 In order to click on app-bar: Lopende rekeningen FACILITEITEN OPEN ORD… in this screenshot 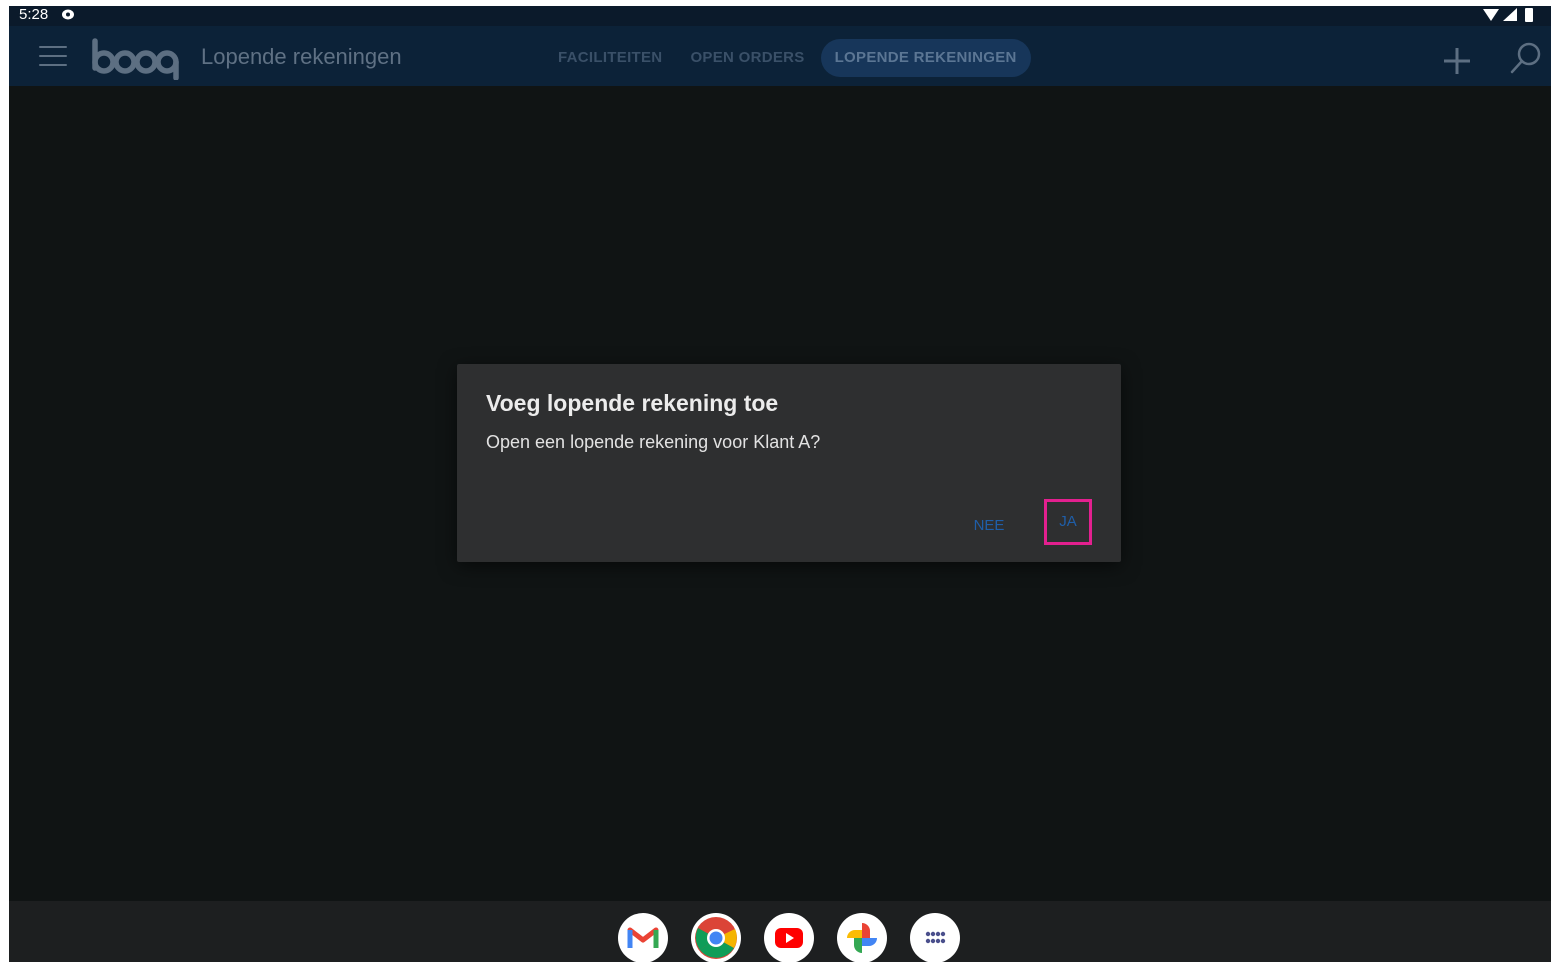, I will do `click(780, 56)`.